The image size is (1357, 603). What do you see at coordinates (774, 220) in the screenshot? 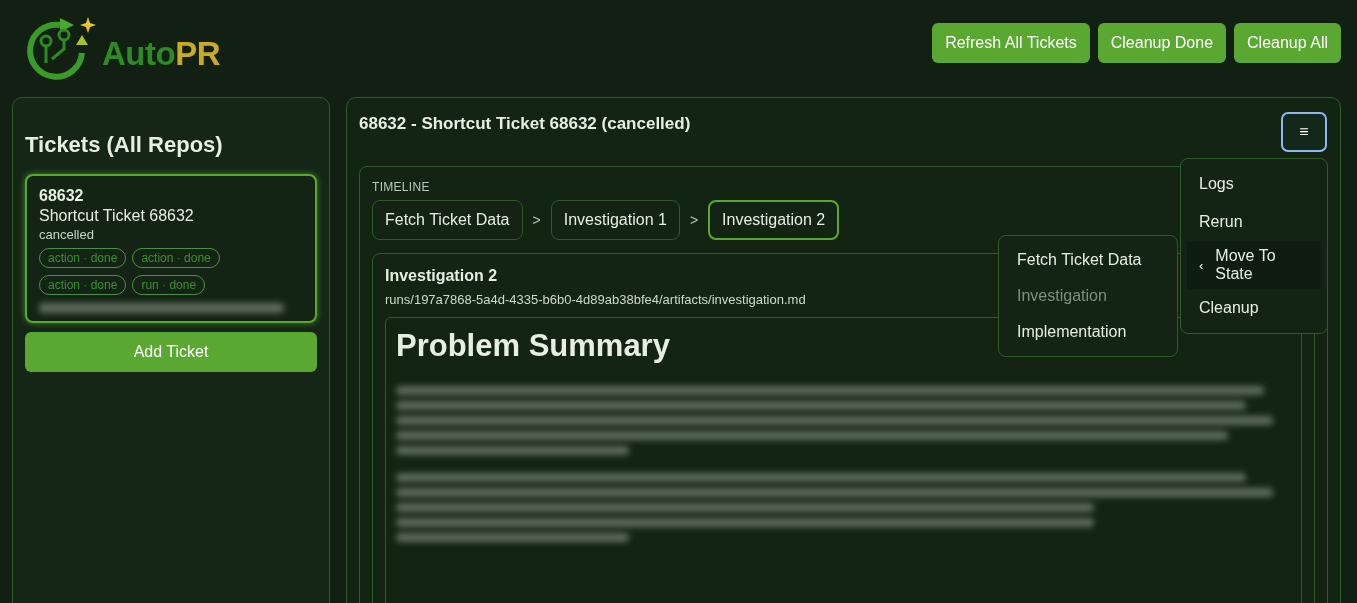
I see `timeline-step: Investigation 2` at bounding box center [774, 220].